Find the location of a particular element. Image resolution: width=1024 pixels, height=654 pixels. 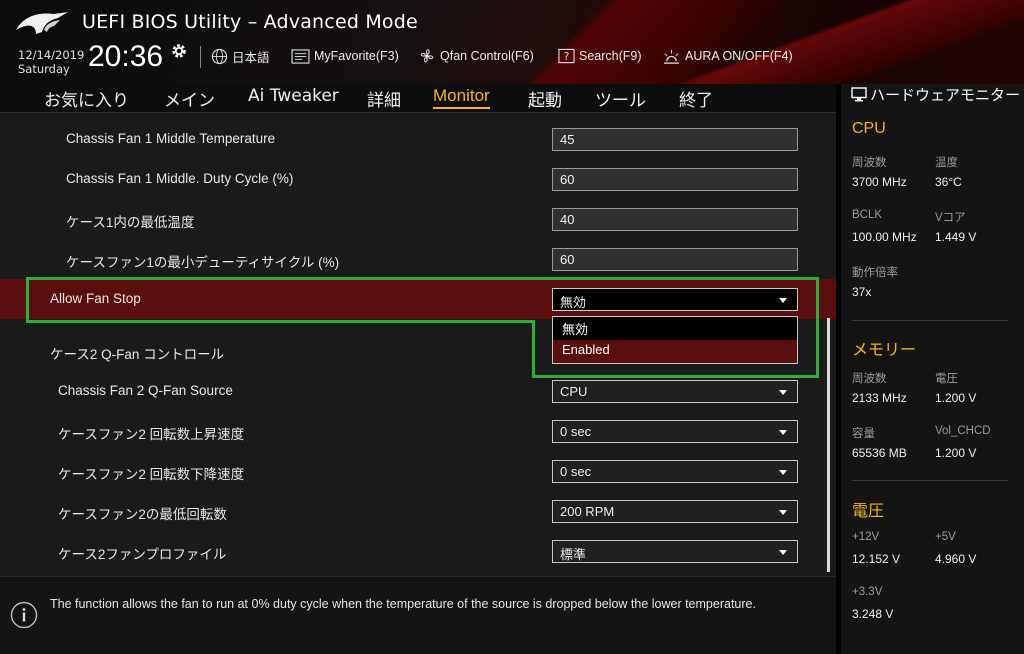

highlight-box-top is located at coordinates (422, 300).